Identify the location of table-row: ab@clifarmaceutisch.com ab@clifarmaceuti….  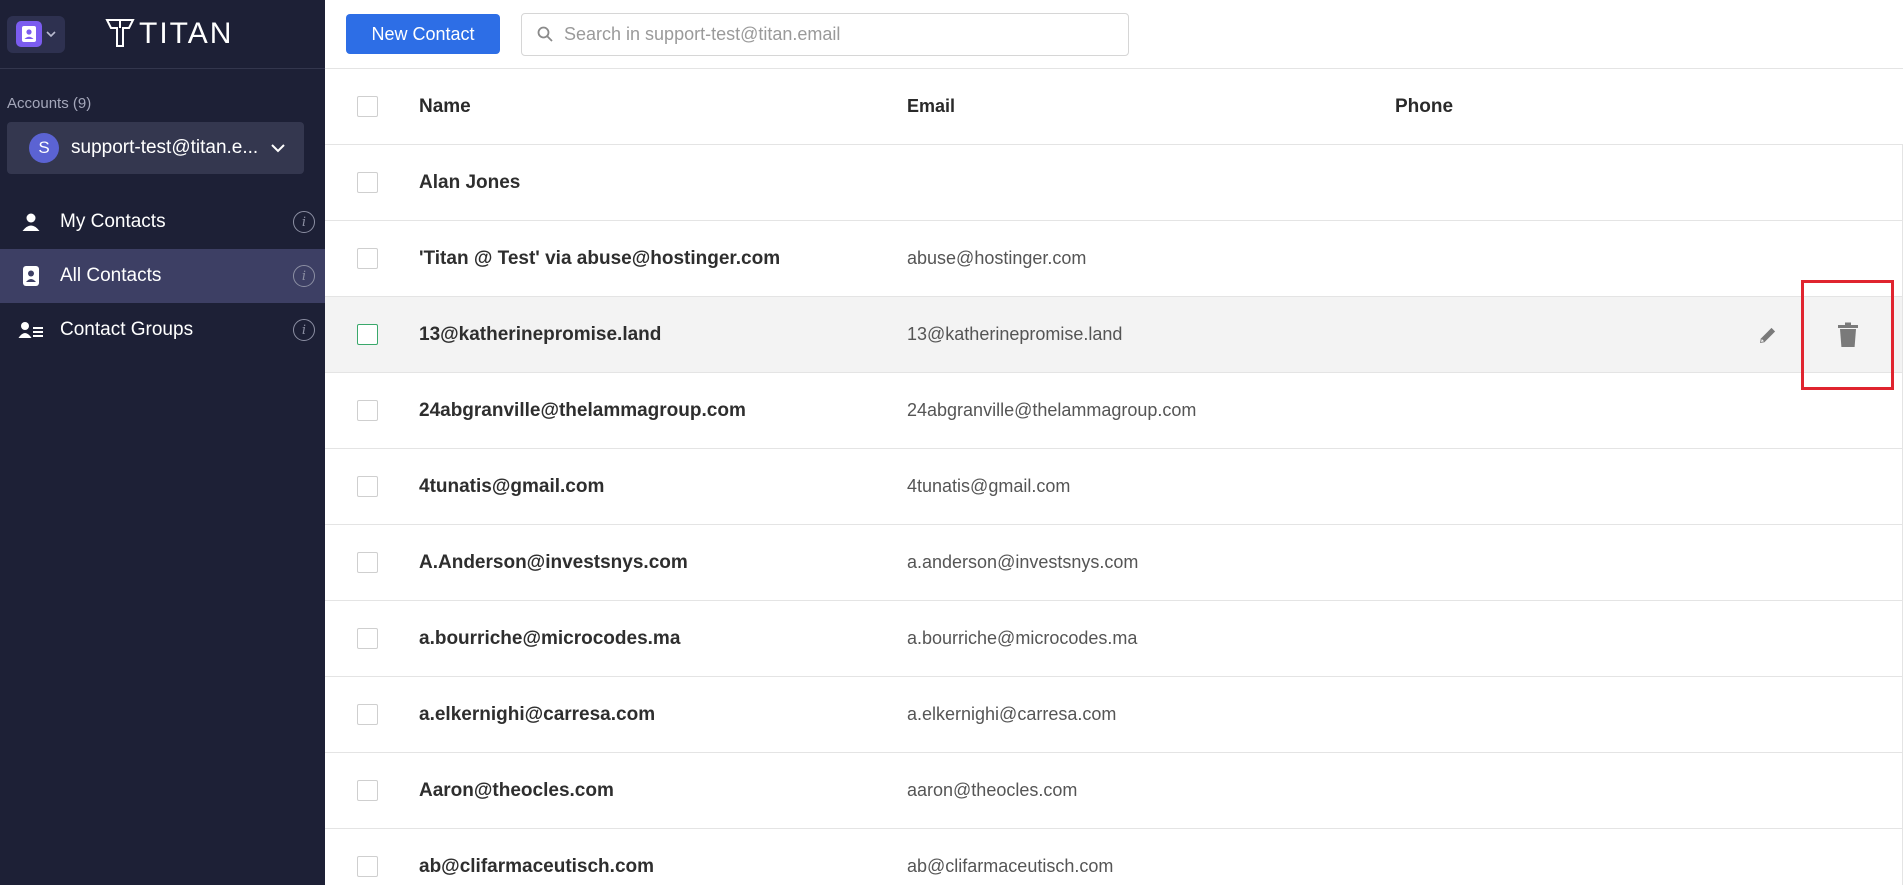
(1114, 857).